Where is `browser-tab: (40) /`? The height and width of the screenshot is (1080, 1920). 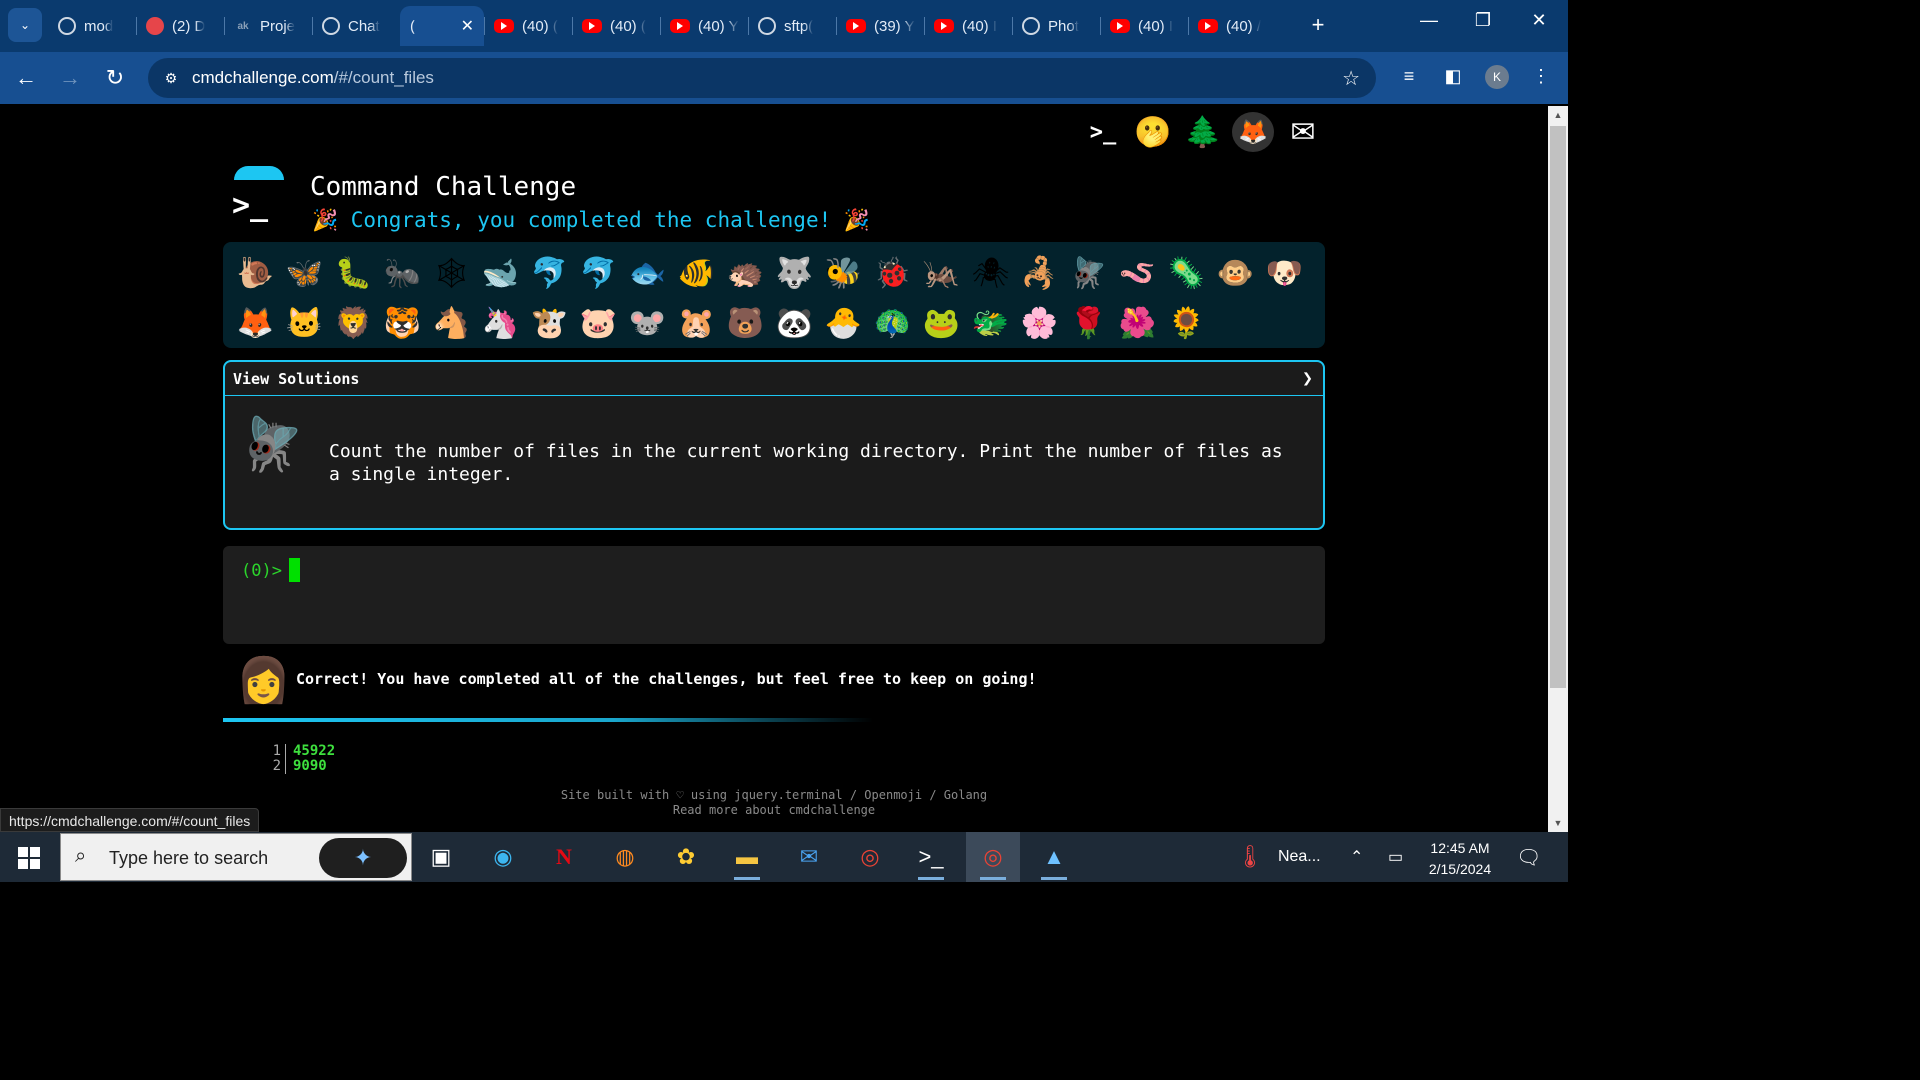 browser-tab: (40) / is located at coordinates (1232, 26).